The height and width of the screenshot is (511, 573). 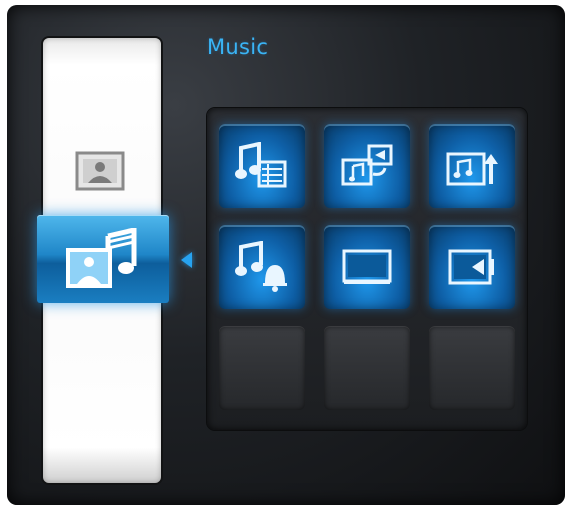 I want to click on grid-cell-music-upload, so click(x=472, y=166).